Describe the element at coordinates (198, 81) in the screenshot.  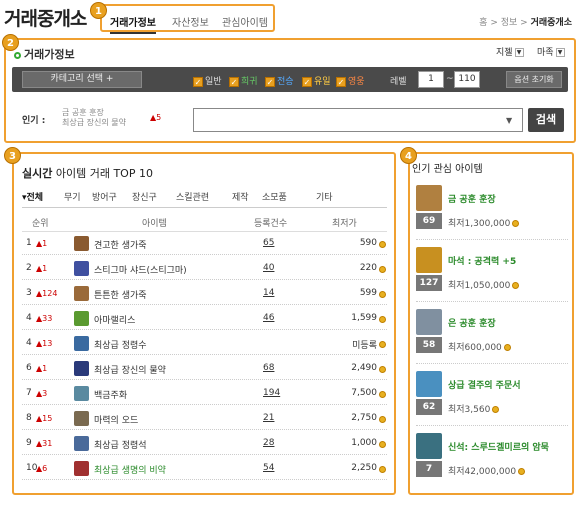
I see `checkbox-checked-icon: ✓` at that location.